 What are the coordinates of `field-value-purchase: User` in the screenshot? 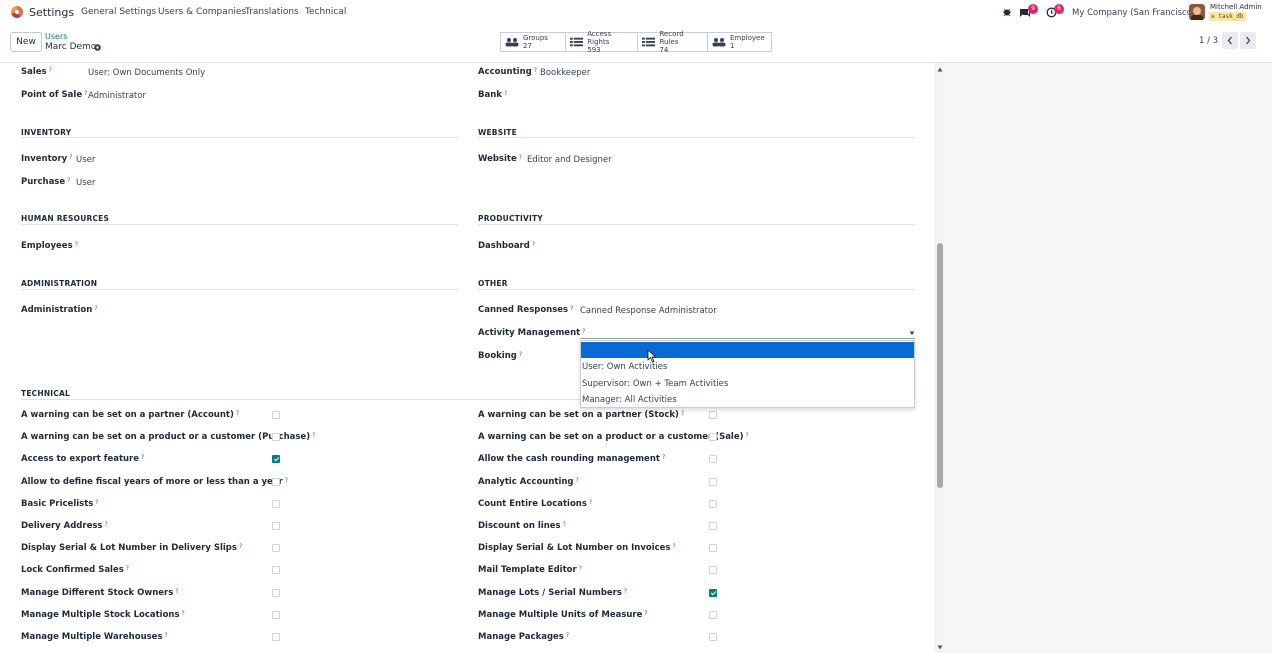 It's located at (85, 183).